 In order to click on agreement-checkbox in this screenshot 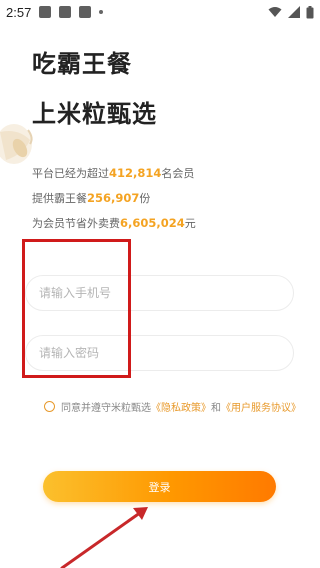, I will do `click(49, 406)`.